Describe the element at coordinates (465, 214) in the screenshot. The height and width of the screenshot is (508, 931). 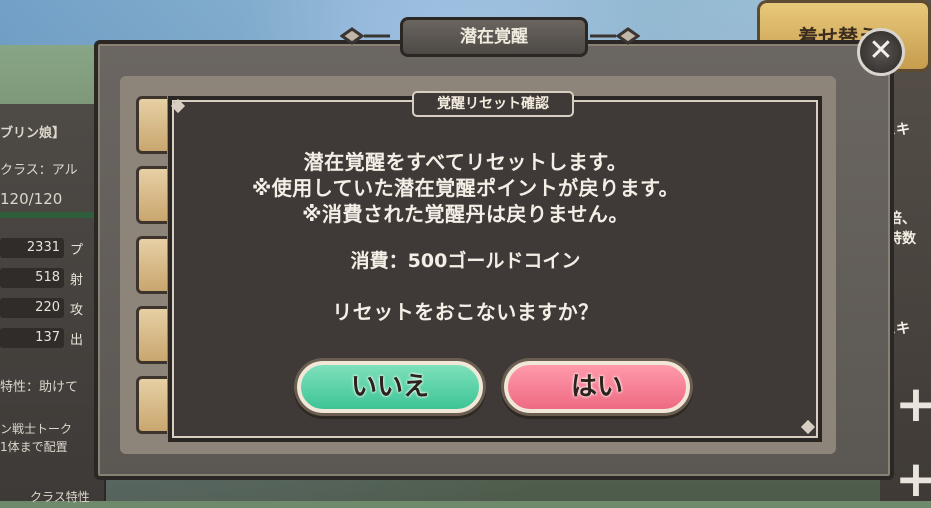
I see `dialog-message-line-3: ※消費された覚醒丹は戻りません。` at that location.